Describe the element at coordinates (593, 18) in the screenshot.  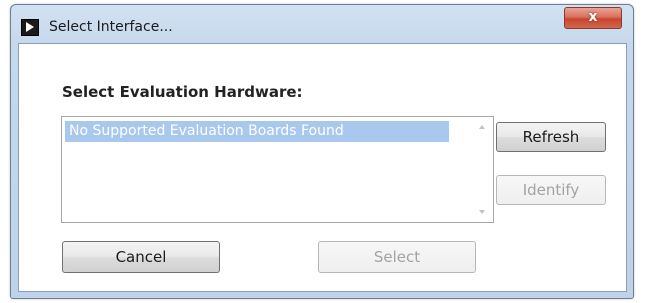
I see `close-button: x` at that location.